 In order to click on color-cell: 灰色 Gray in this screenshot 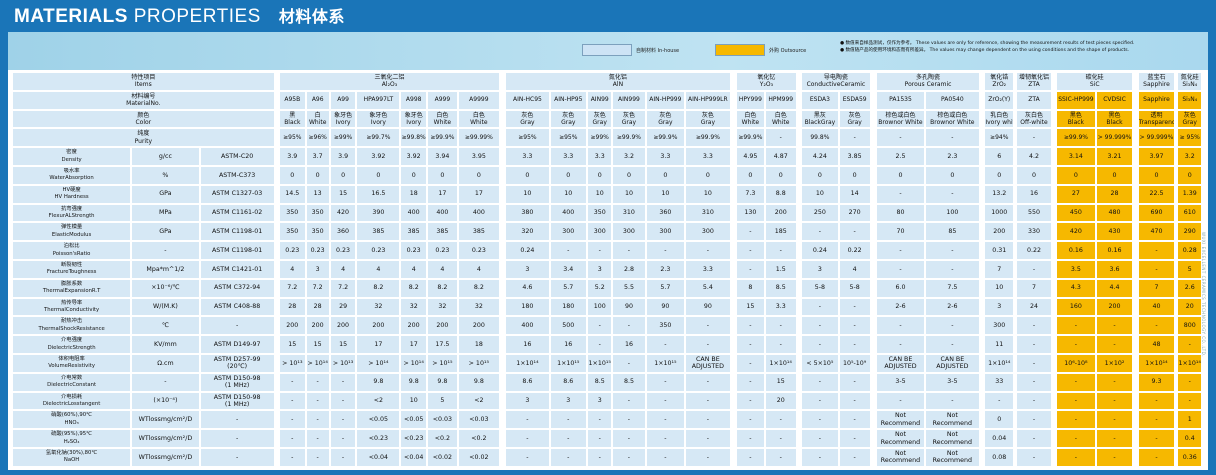, I will do `click(1189, 119)`.